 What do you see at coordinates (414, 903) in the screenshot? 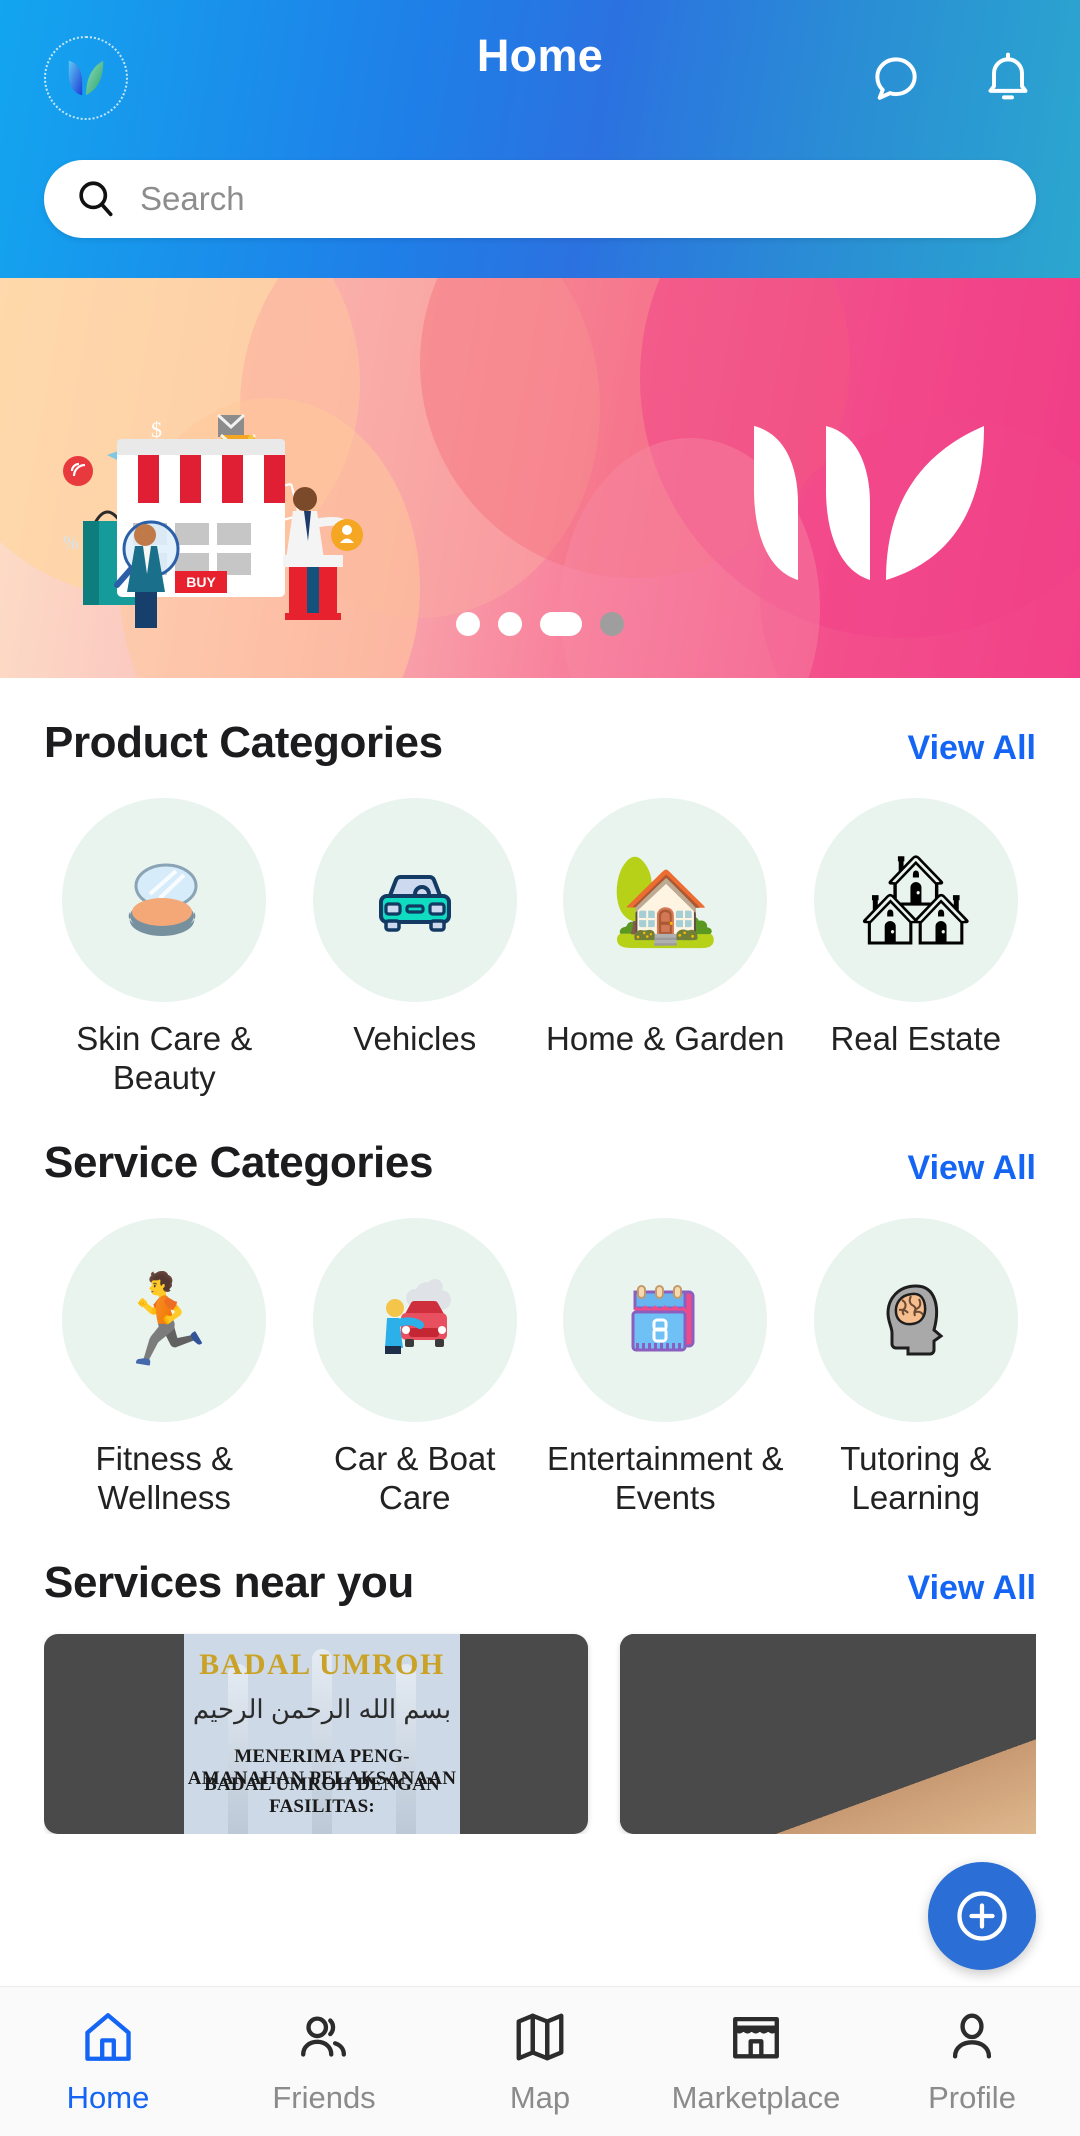
I see `car-icon` at bounding box center [414, 903].